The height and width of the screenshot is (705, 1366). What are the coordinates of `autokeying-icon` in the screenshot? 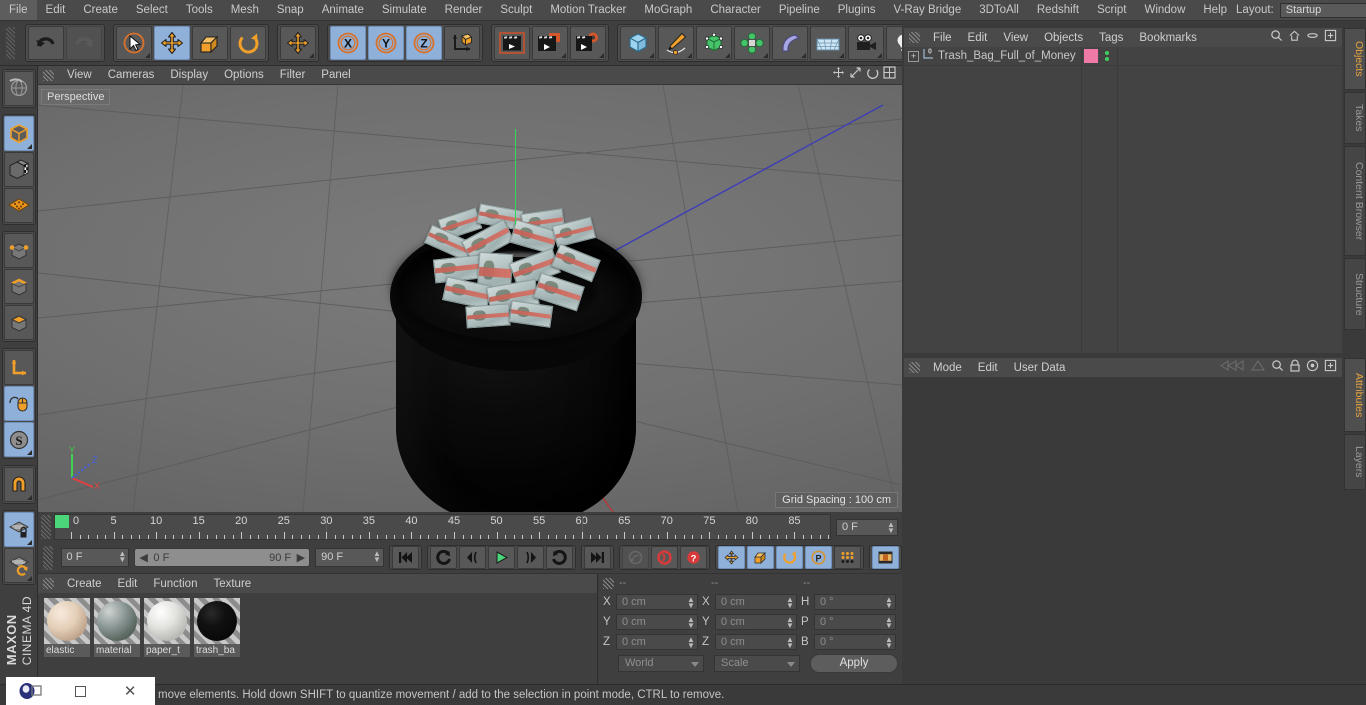 It's located at (635, 557).